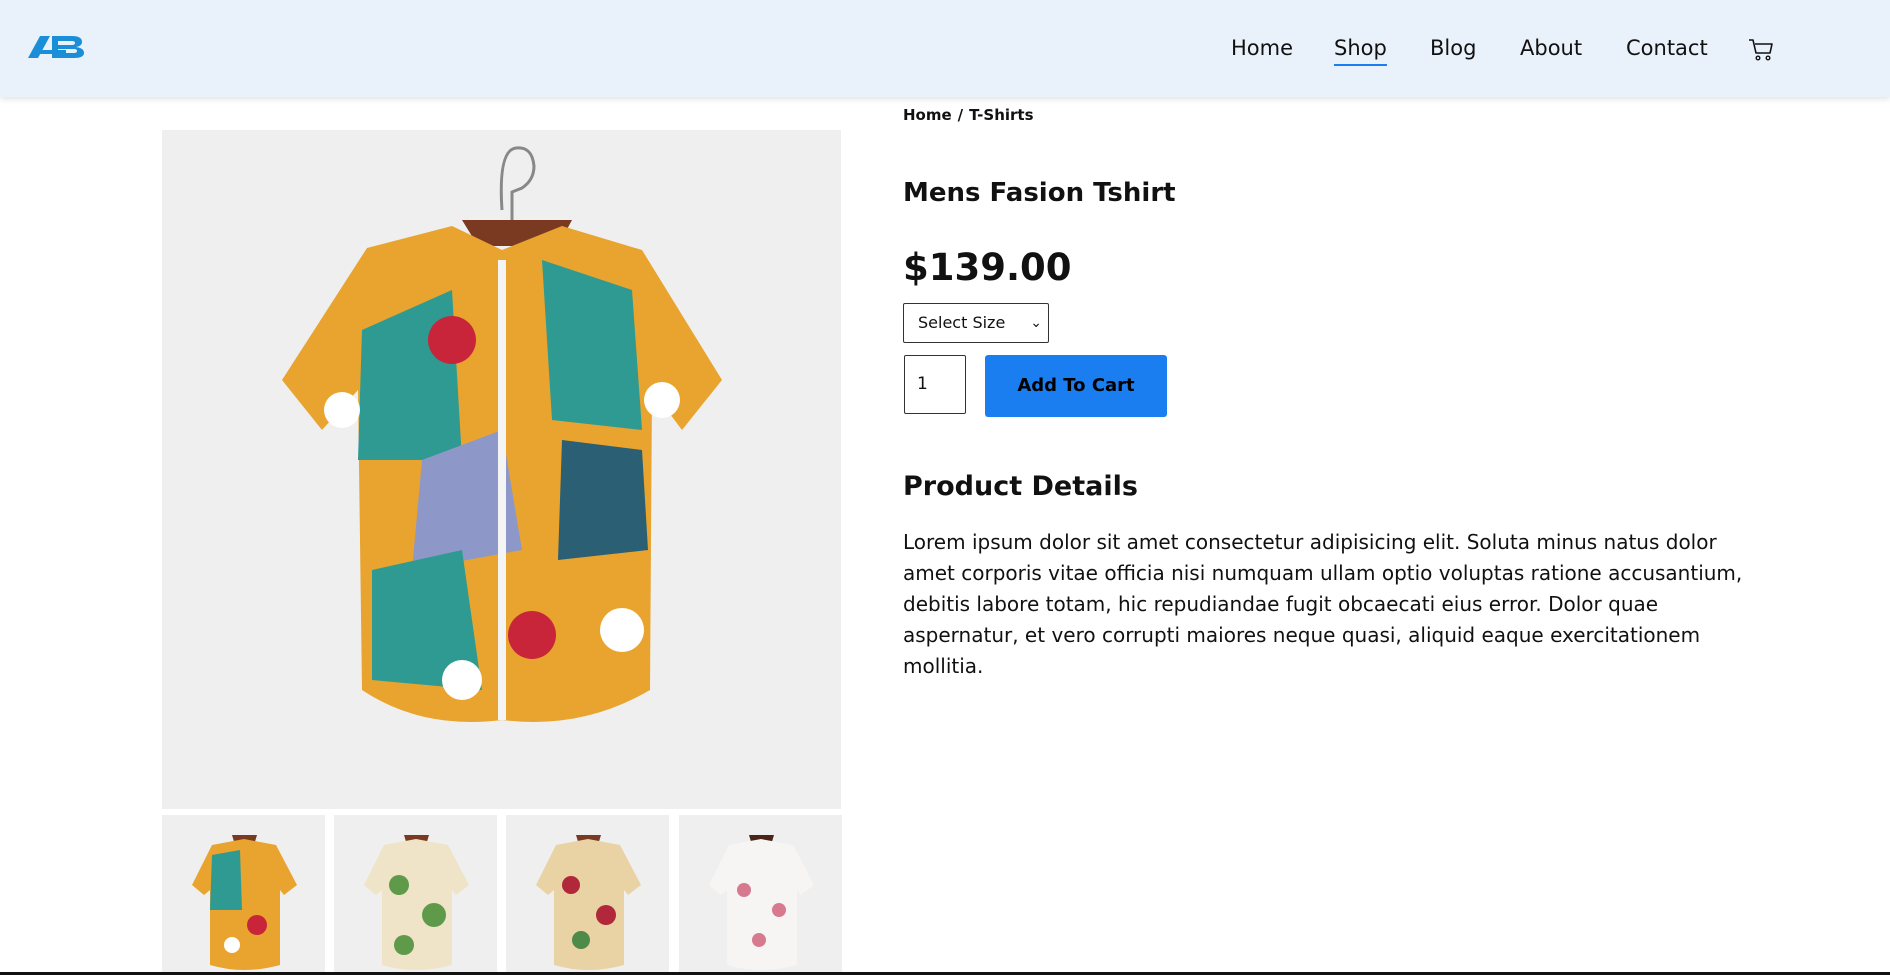 The width and height of the screenshot is (1890, 975). What do you see at coordinates (1761, 50) in the screenshot?
I see `cart-icon` at bounding box center [1761, 50].